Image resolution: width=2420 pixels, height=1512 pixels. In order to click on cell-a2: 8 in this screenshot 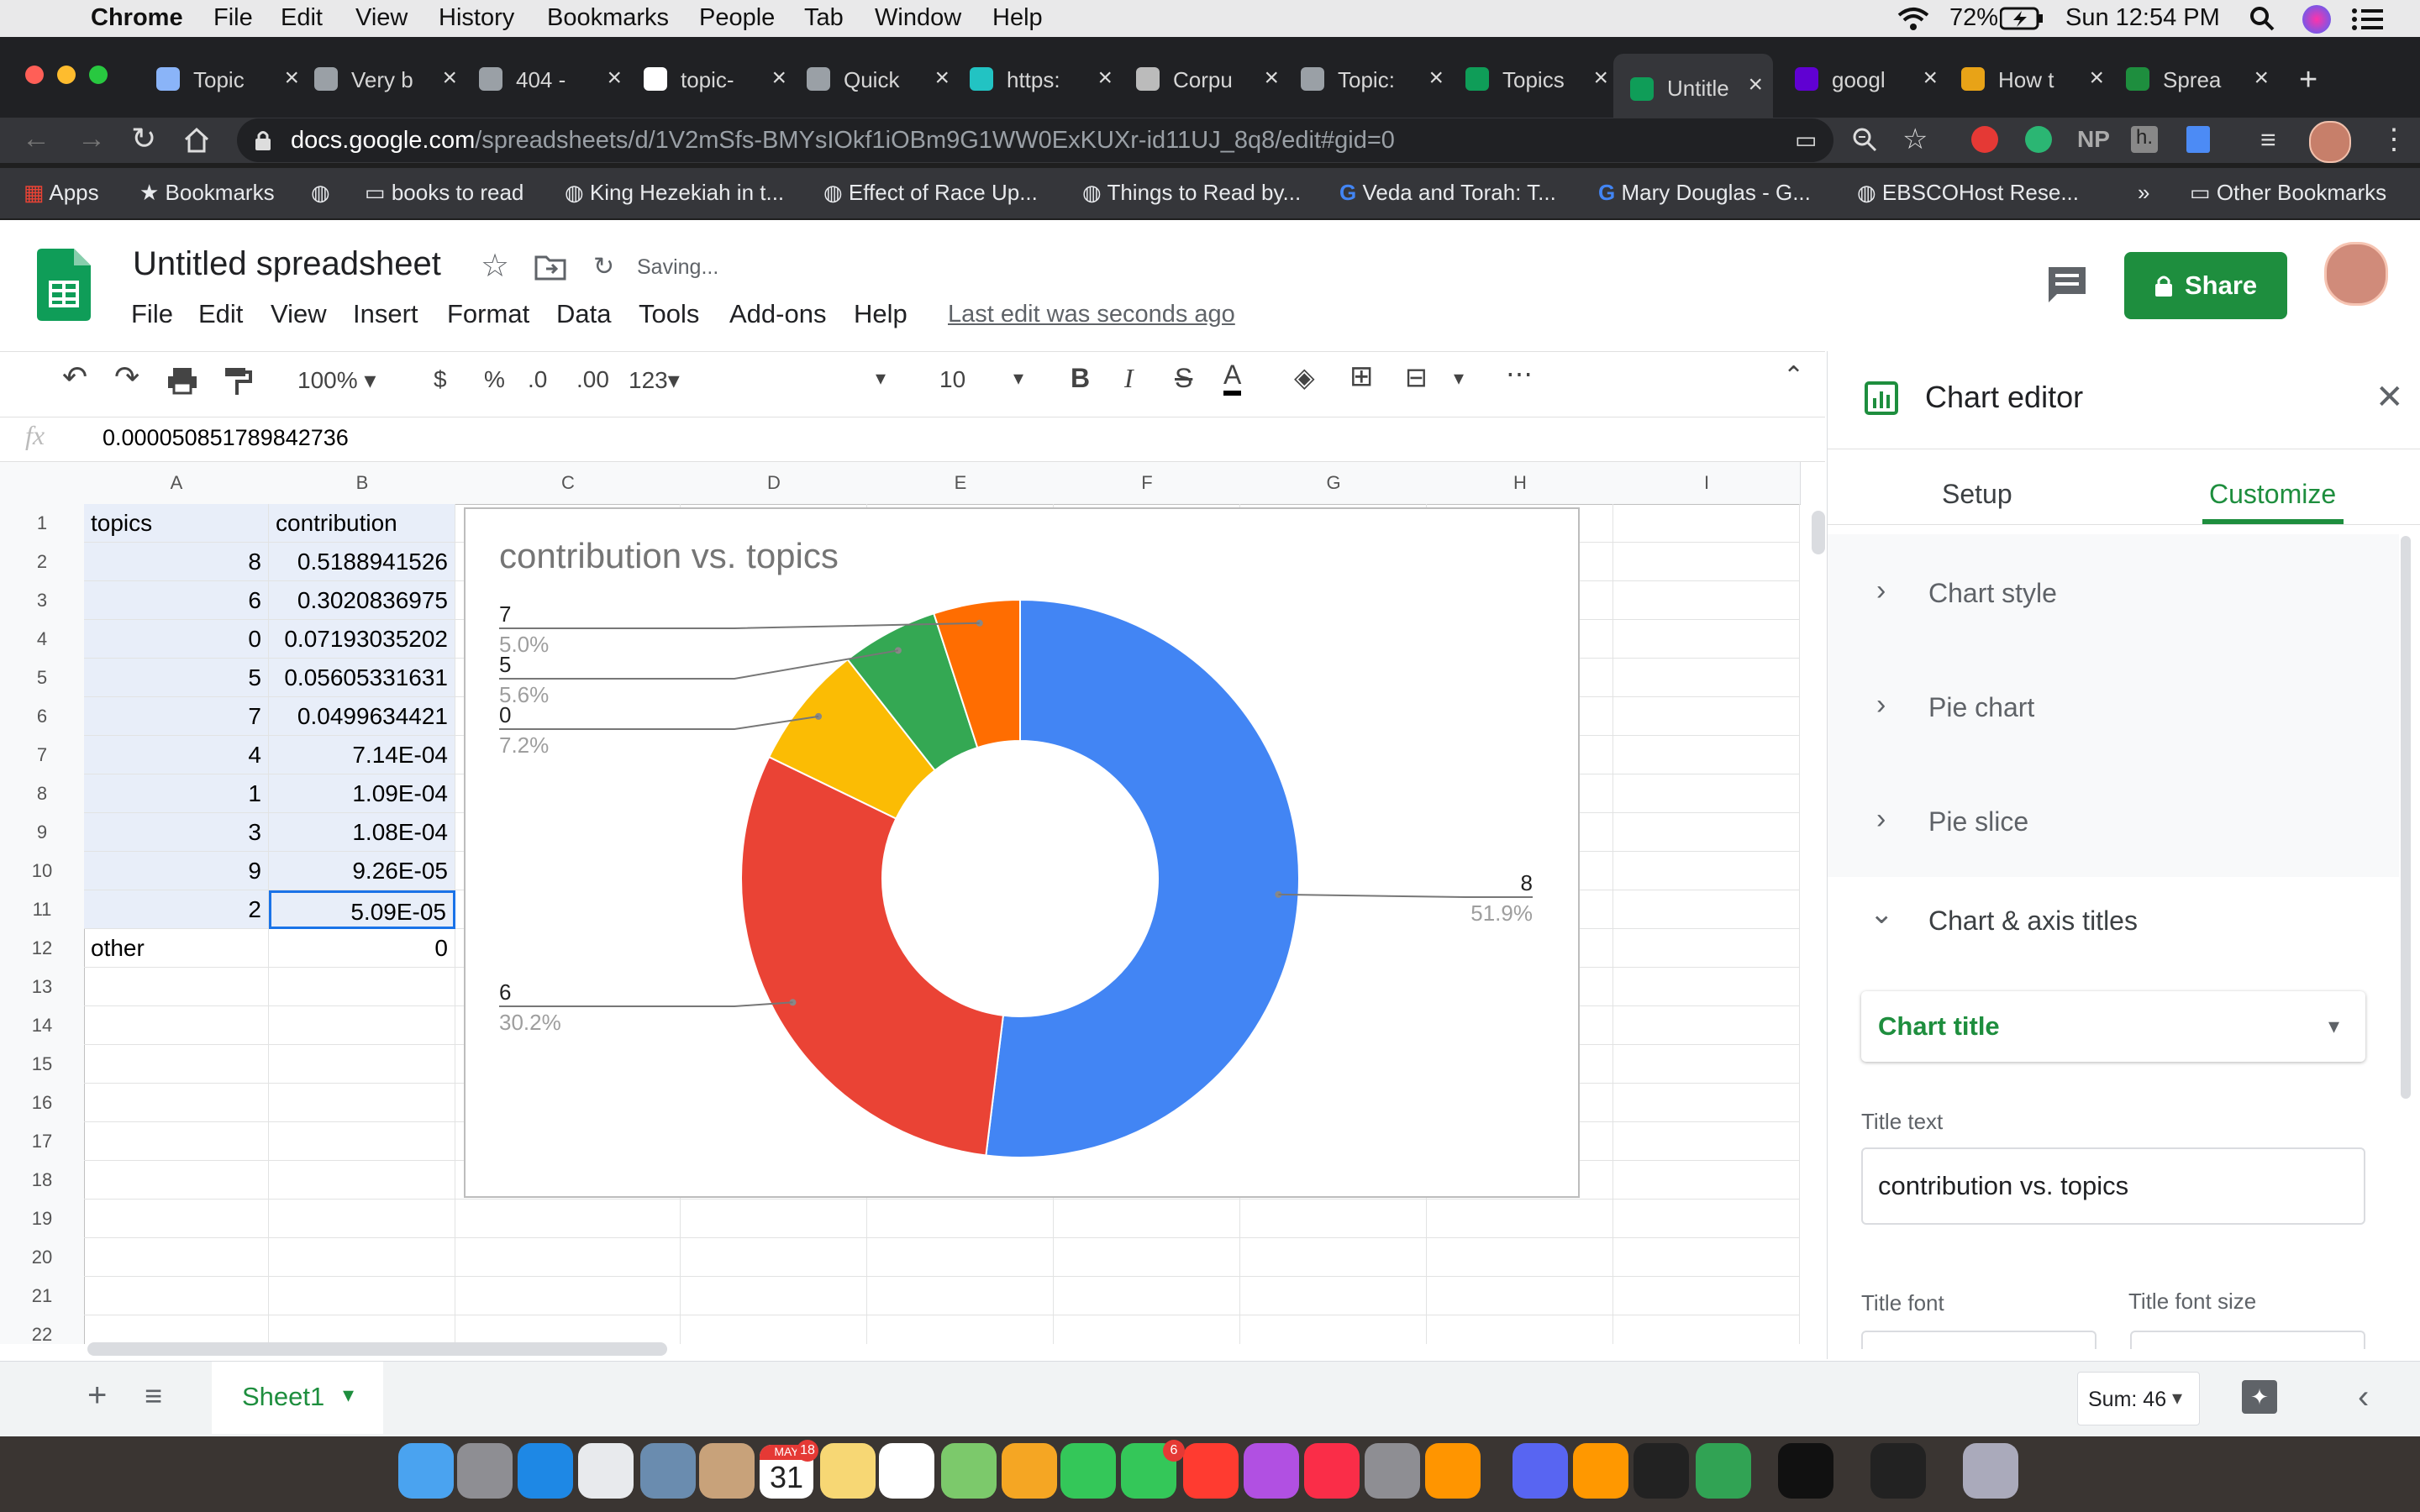, I will do `click(176, 562)`.